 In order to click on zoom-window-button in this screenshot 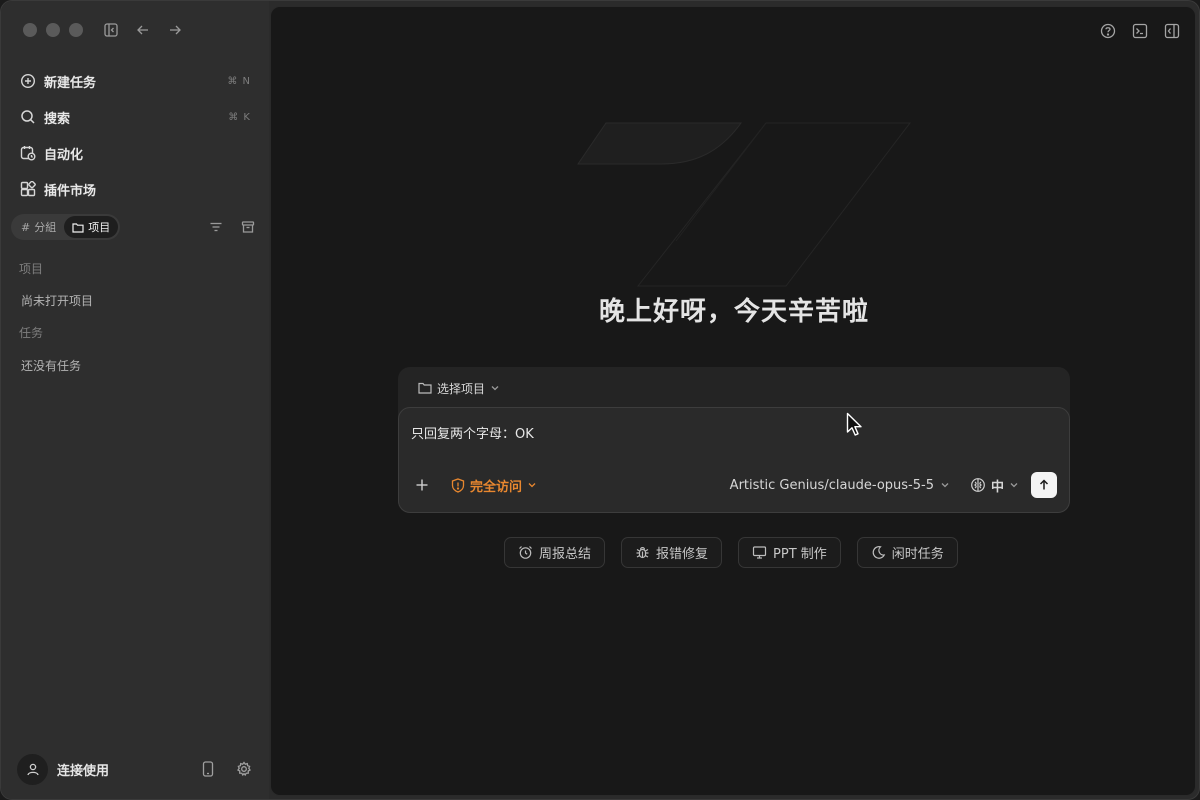, I will do `click(76, 30)`.